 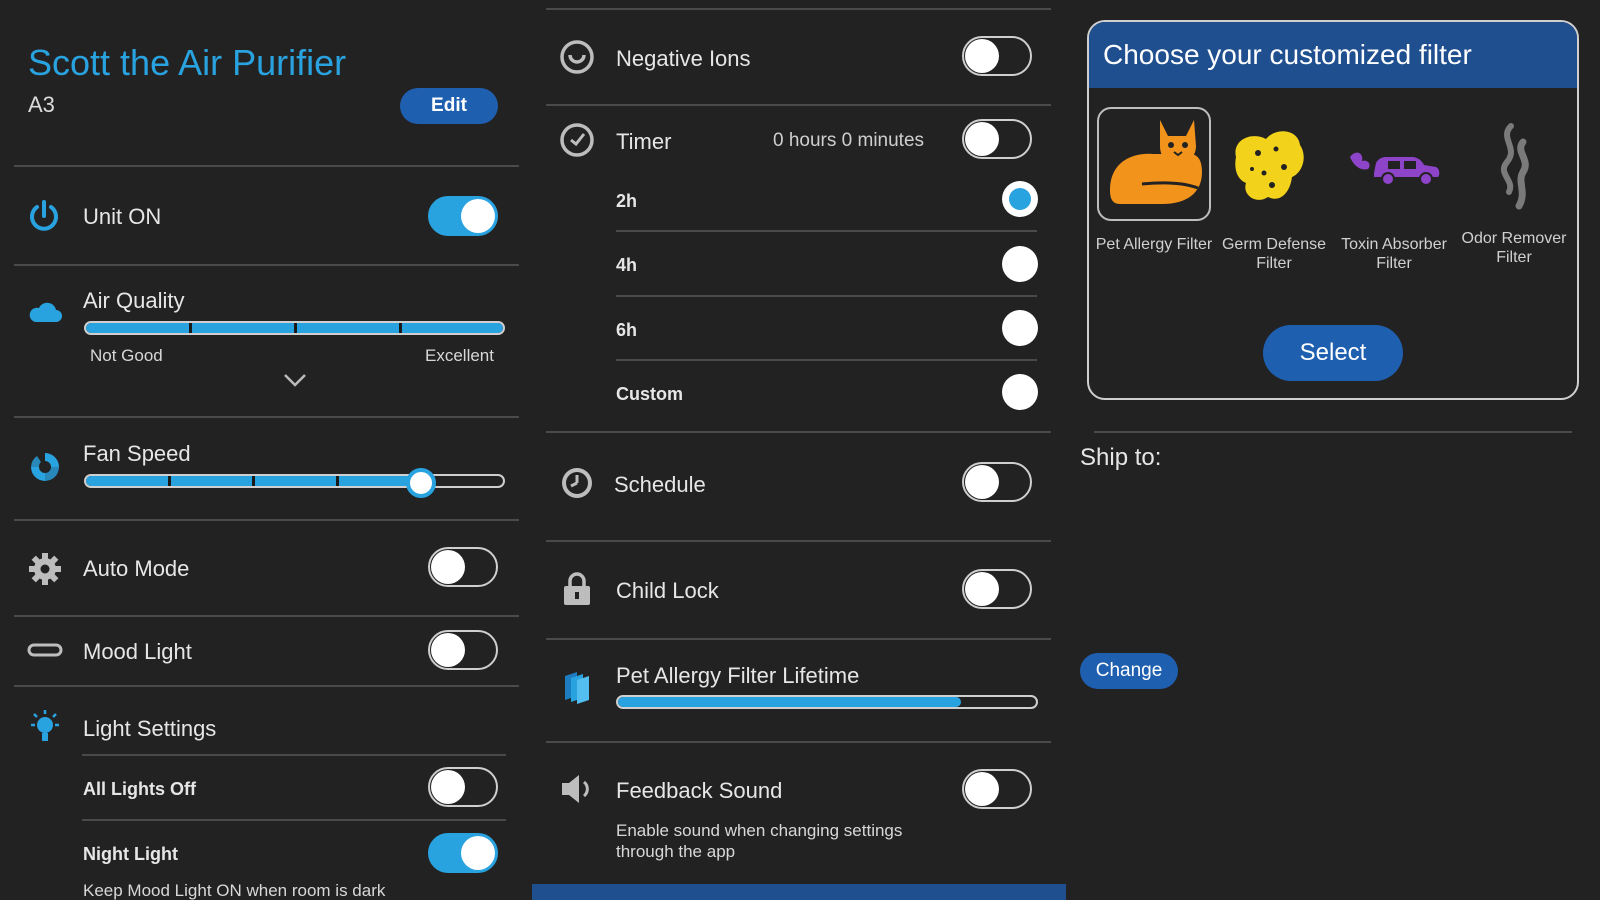 I want to click on all-lights-off-label: All Lights Off, so click(x=139, y=789).